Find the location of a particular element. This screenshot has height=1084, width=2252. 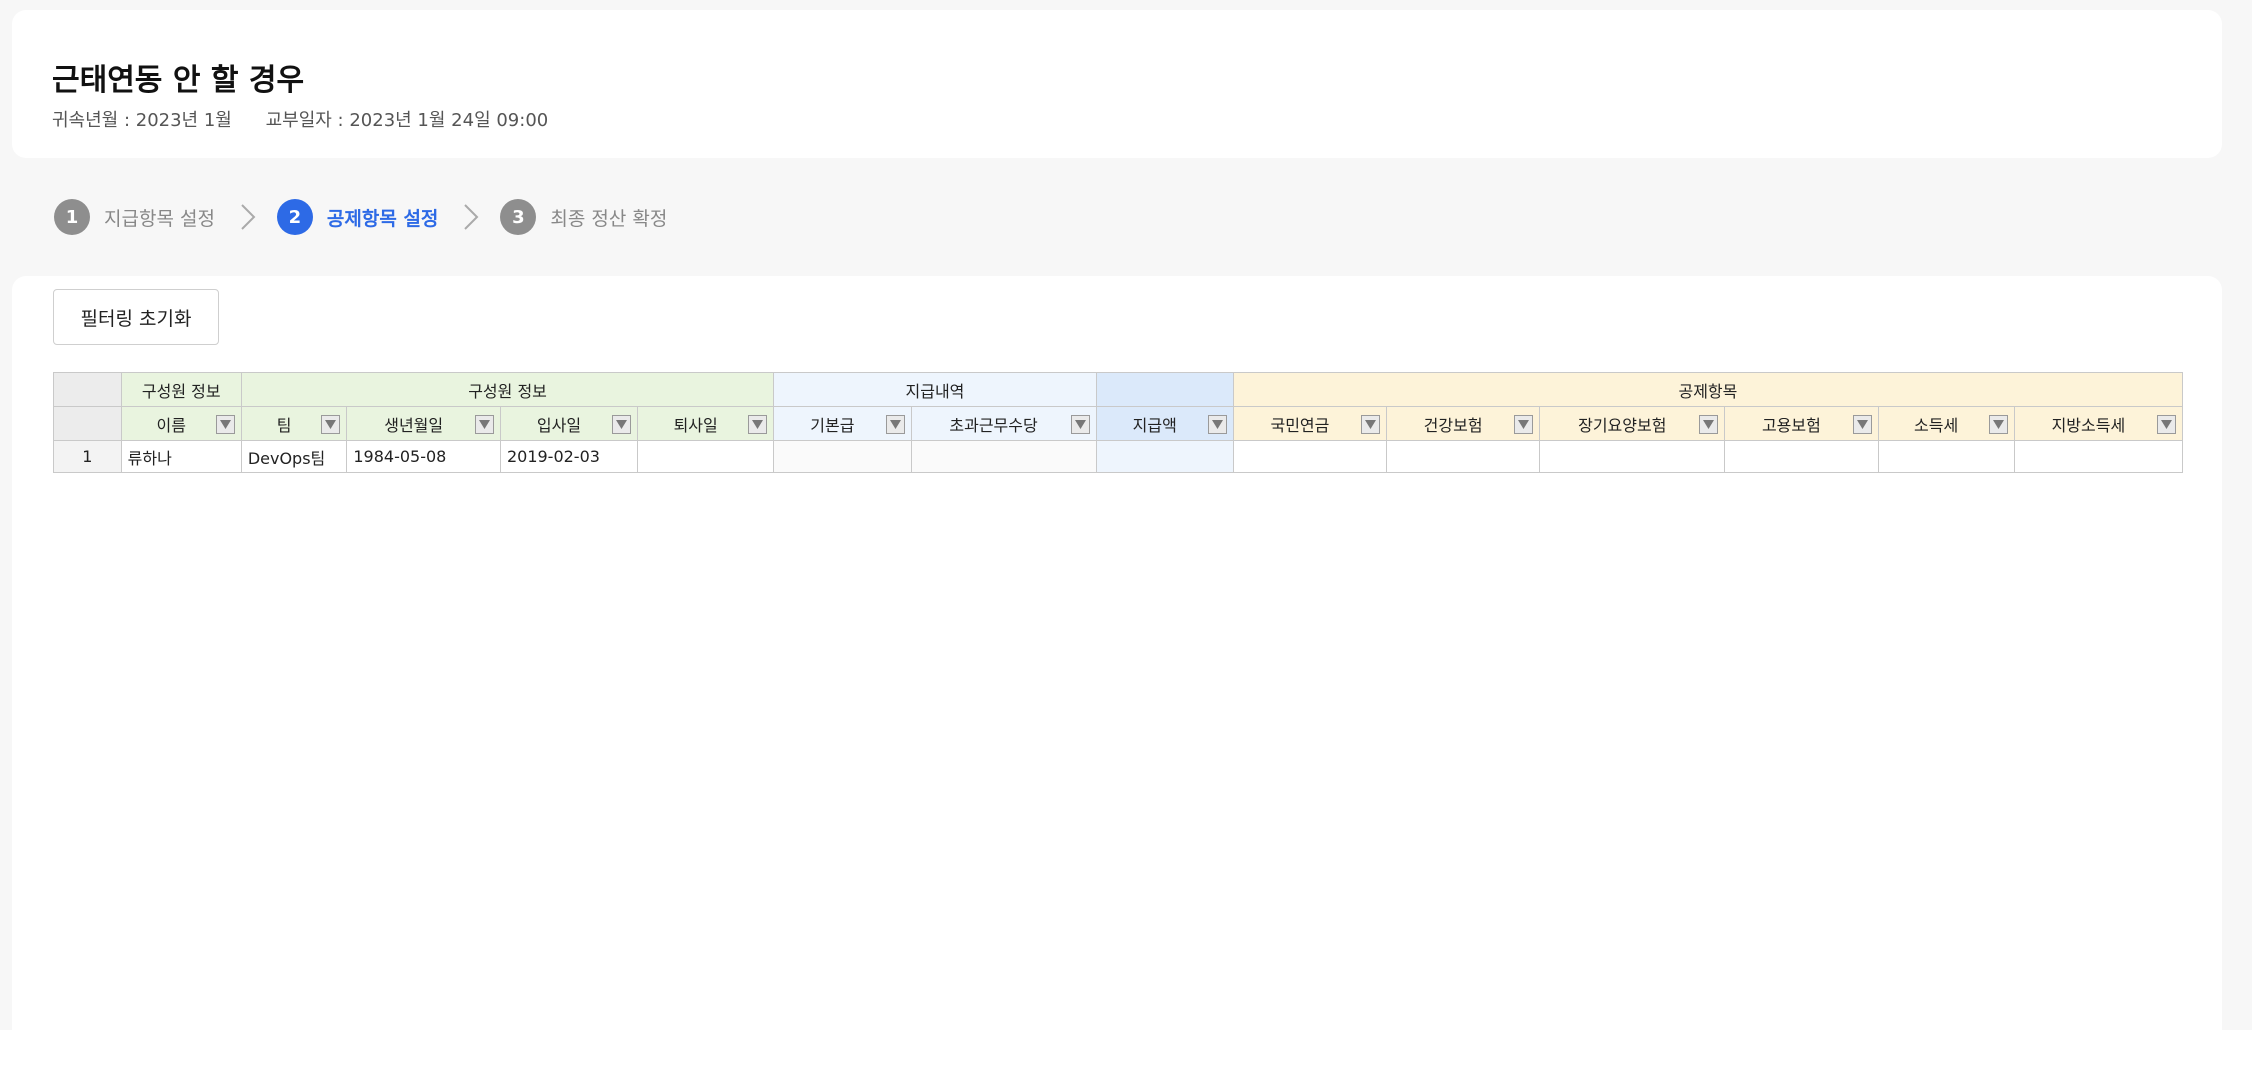

reset-filter-button: 필터링 초기화 is located at coordinates (136, 317).